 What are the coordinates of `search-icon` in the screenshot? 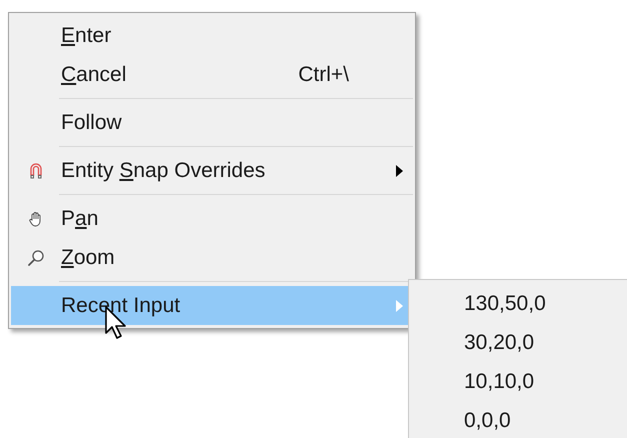 It's located at (36, 257).